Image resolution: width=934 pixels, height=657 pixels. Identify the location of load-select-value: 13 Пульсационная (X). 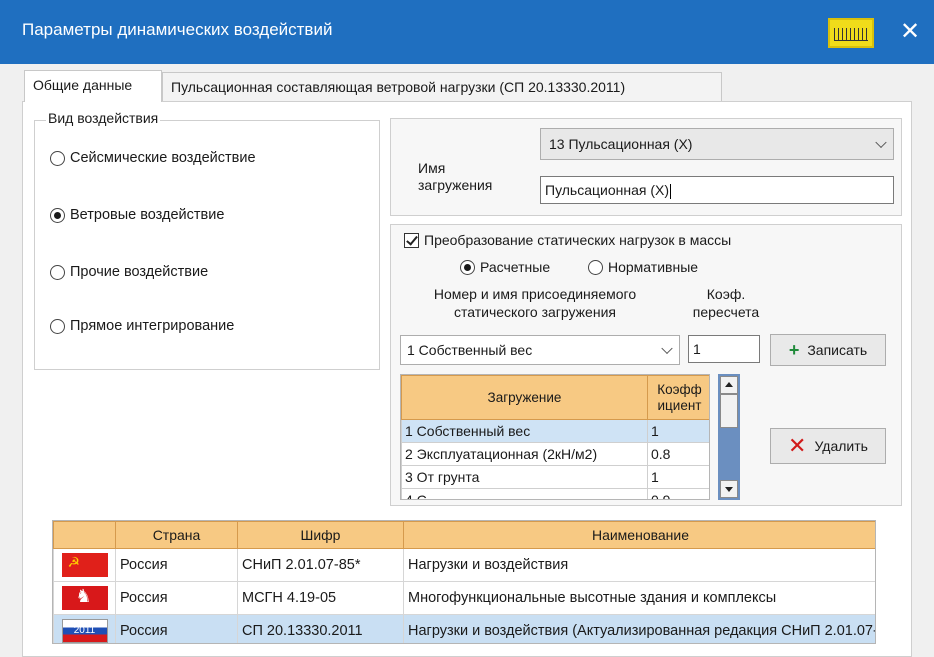
(621, 144).